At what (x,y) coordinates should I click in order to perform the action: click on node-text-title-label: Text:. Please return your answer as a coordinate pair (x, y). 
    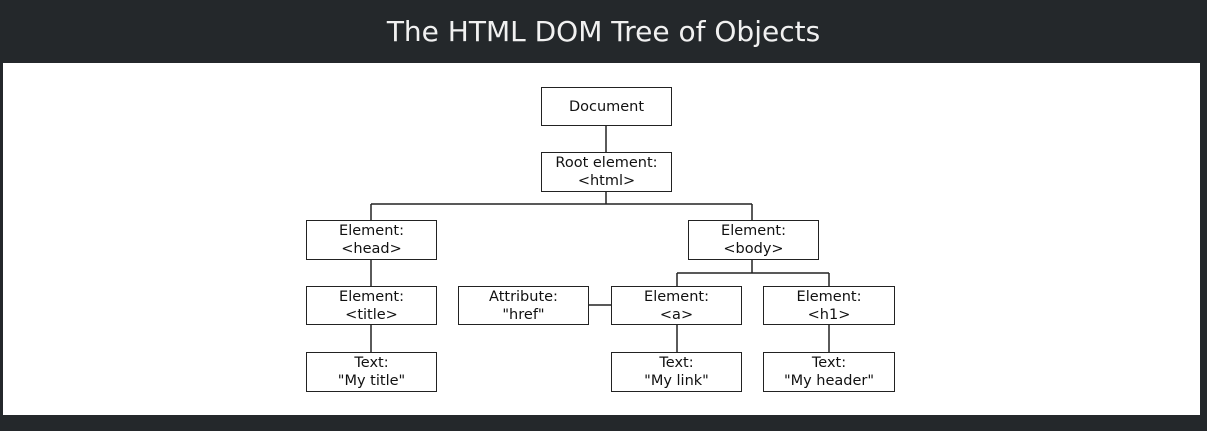
    Looking at the image, I should click on (371, 363).